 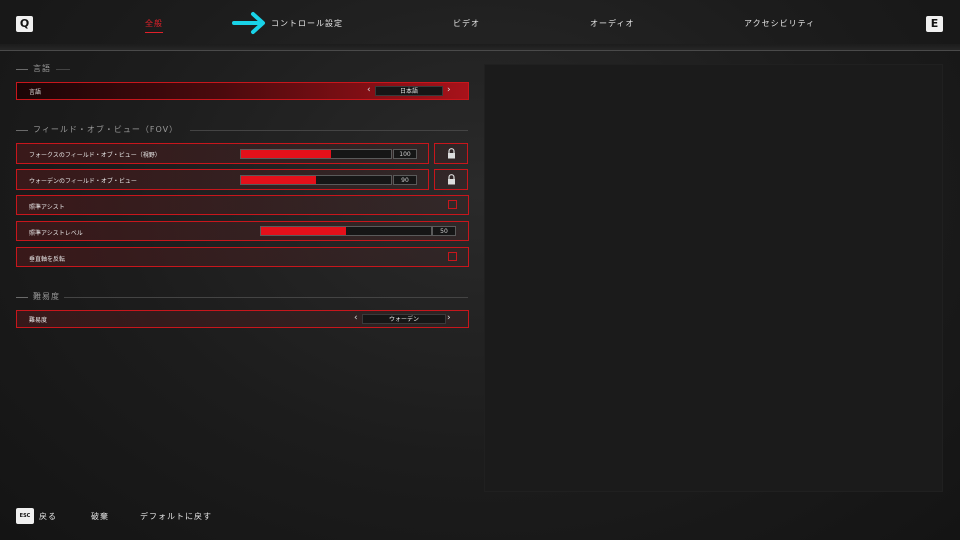 I want to click on aim-assist-level-label: 照準アシストレベル, so click(x=56, y=233).